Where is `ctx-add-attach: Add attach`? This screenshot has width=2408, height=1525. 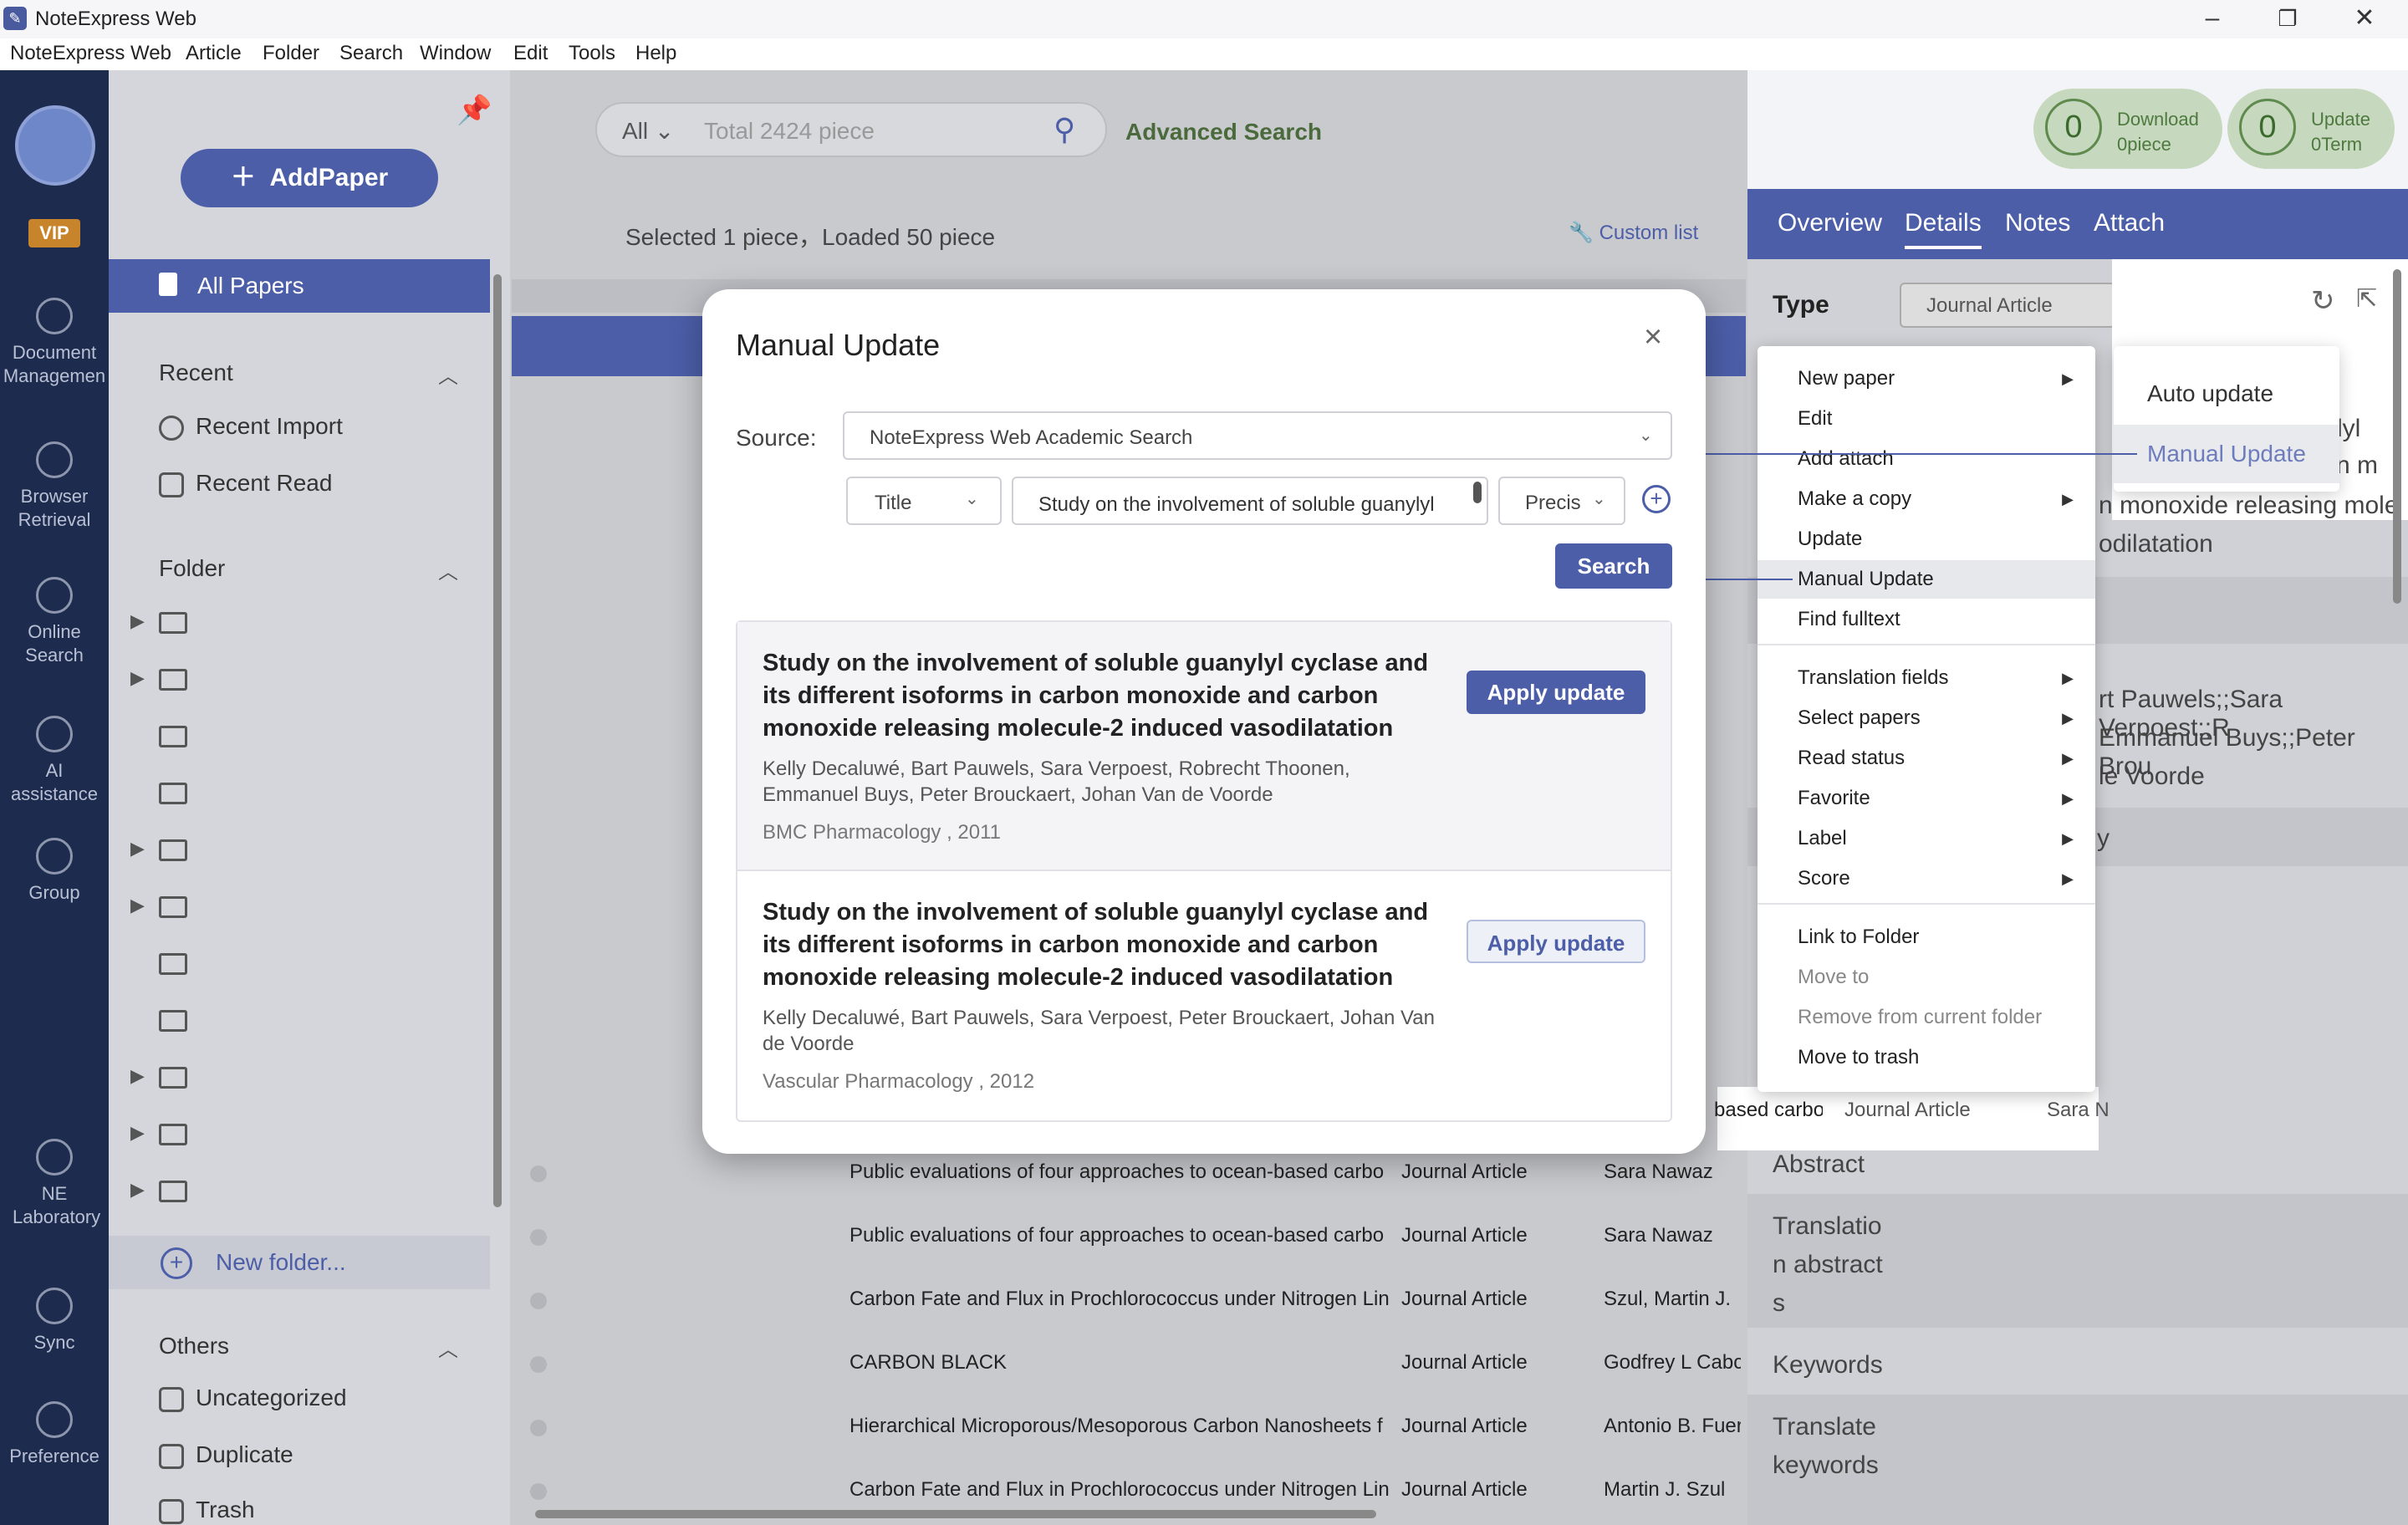
ctx-add-attach: Add attach is located at coordinates (1926, 459).